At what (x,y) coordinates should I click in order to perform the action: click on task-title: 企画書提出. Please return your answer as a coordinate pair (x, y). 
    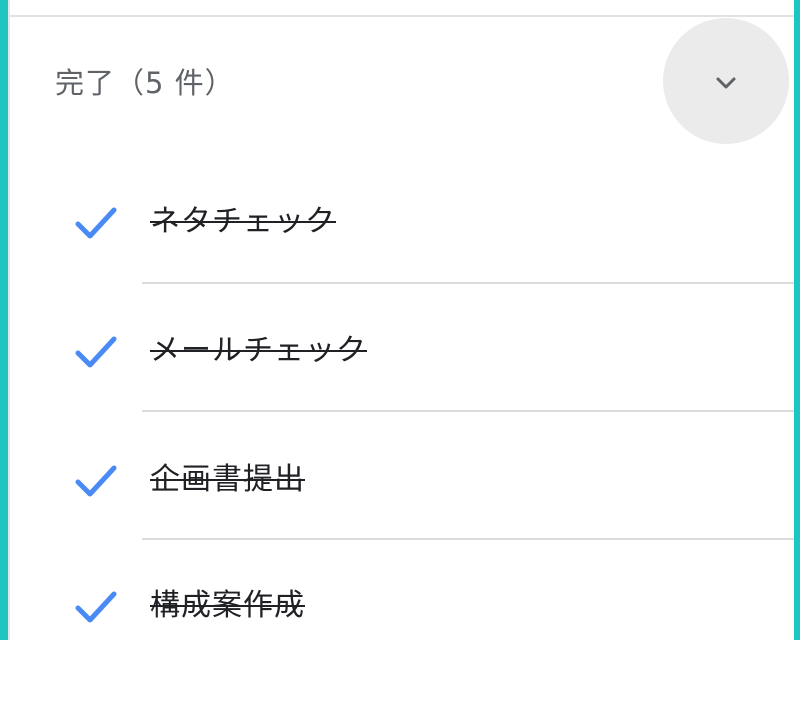
    Looking at the image, I should click on (227, 479).